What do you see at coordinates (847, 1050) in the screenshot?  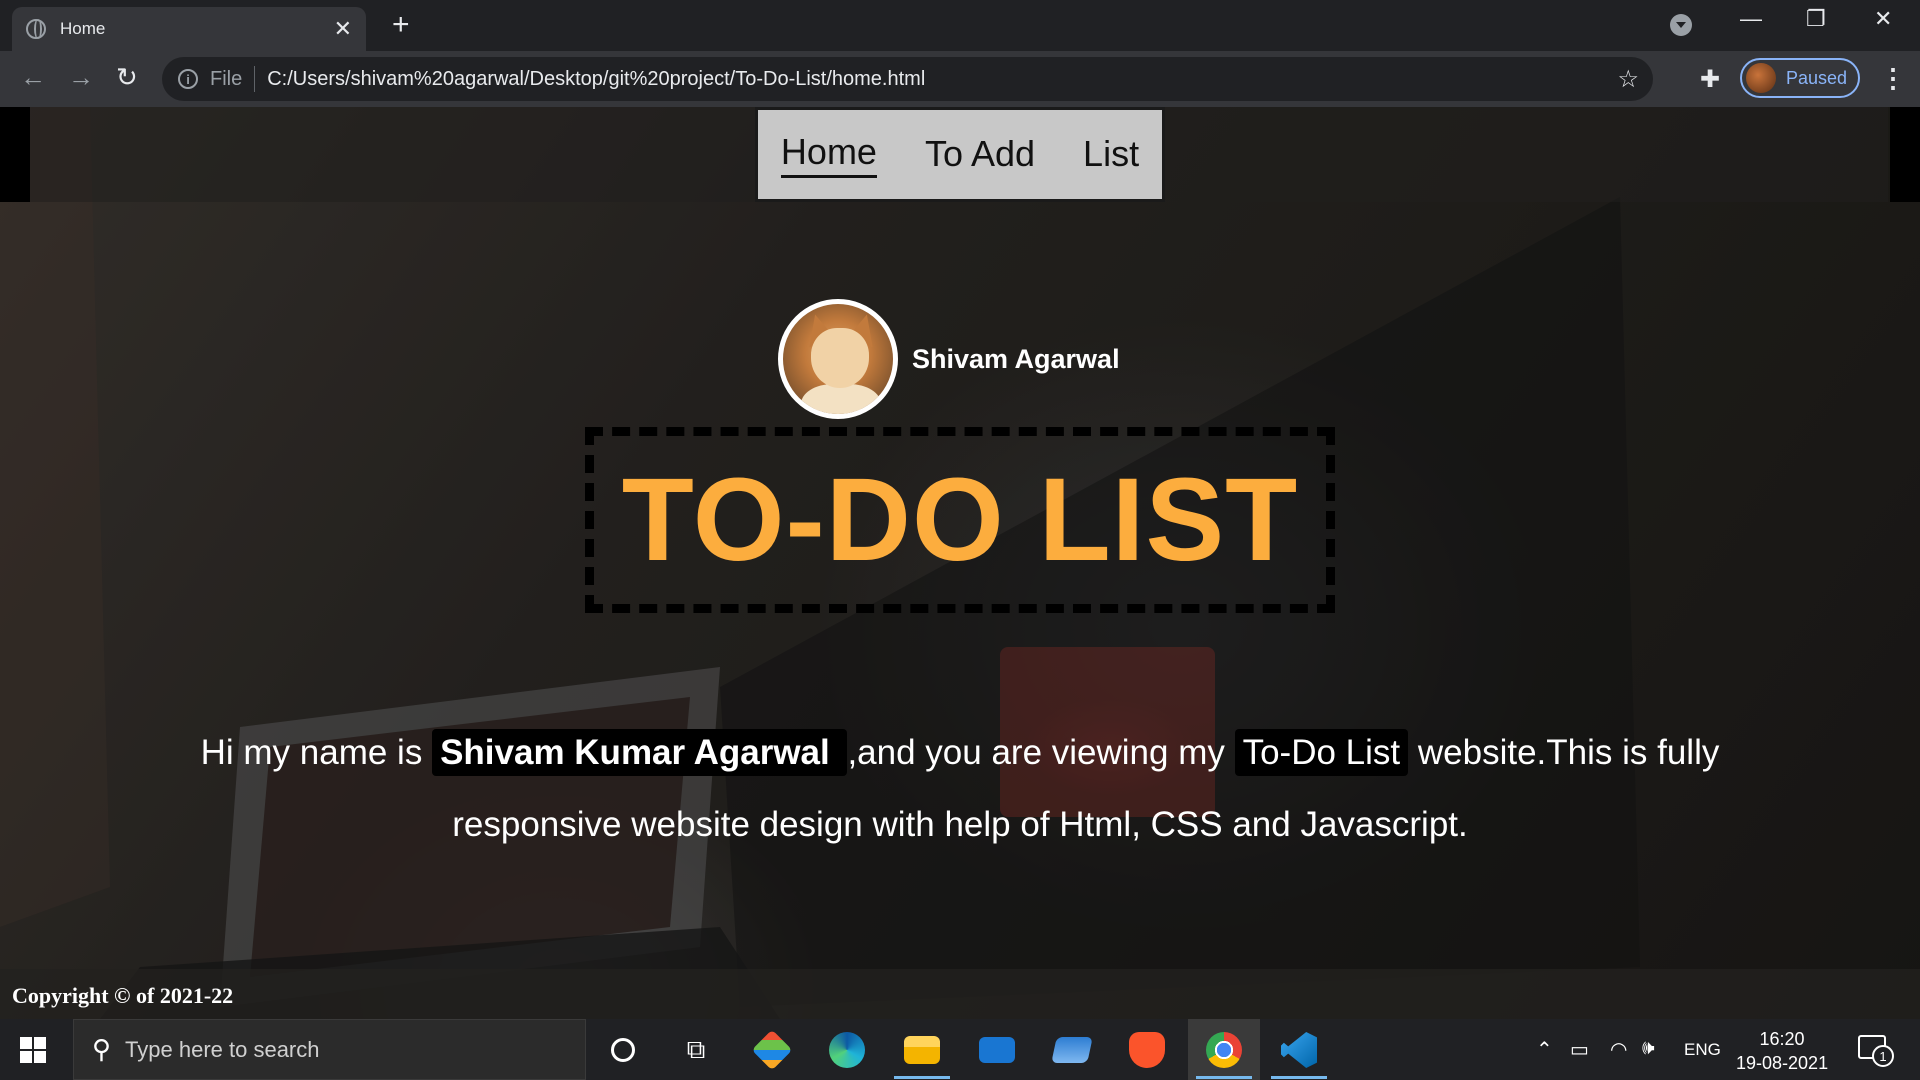 I see `edge-icon` at bounding box center [847, 1050].